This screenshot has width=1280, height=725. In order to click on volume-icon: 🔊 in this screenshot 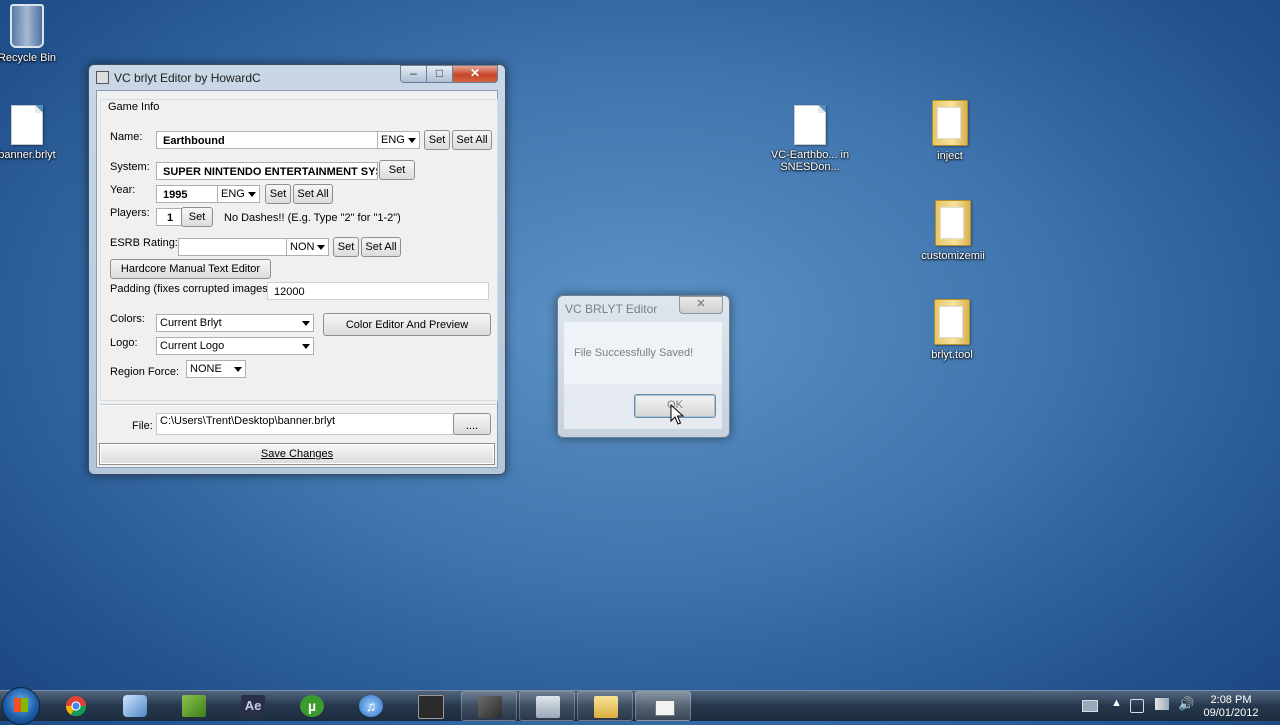, I will do `click(1186, 704)`.